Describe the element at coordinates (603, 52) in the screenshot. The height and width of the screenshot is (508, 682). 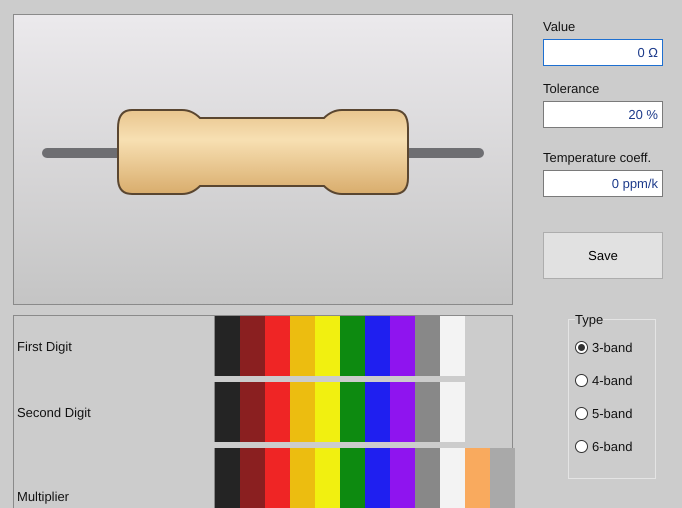
I see `input-field: 0 Ω` at that location.